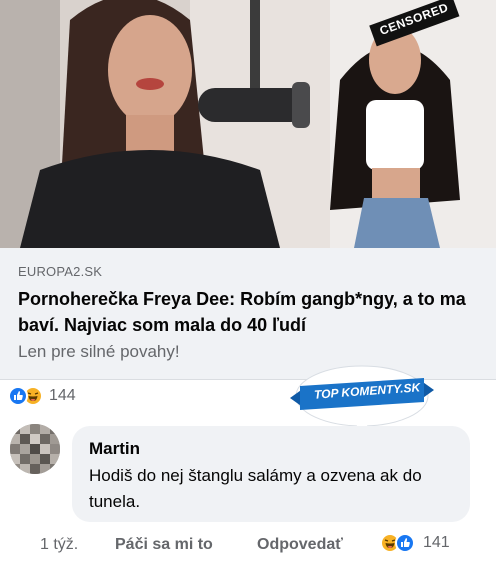 This screenshot has height=564, width=496. What do you see at coordinates (436, 542) in the screenshot?
I see `comment-reaction-count: 141` at bounding box center [436, 542].